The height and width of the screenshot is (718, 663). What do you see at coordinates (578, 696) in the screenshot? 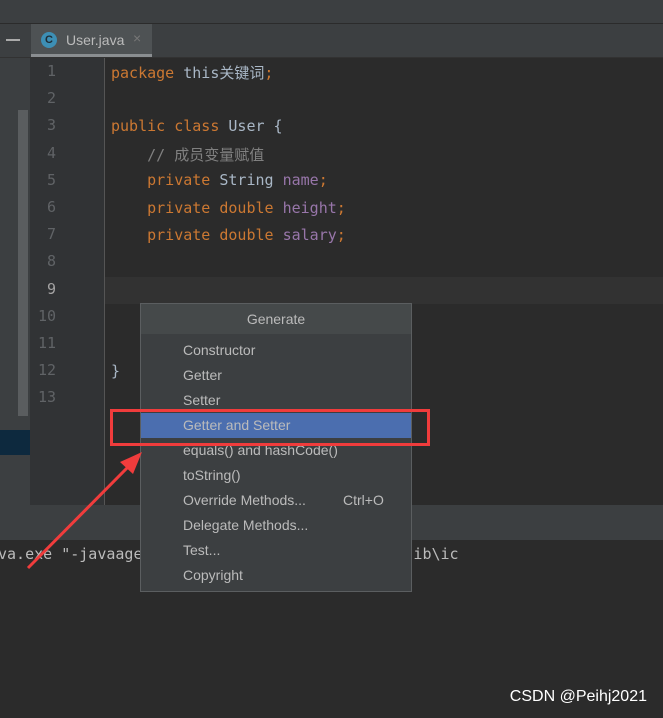
I see `watermark: CSDN @Peihj2021` at bounding box center [578, 696].